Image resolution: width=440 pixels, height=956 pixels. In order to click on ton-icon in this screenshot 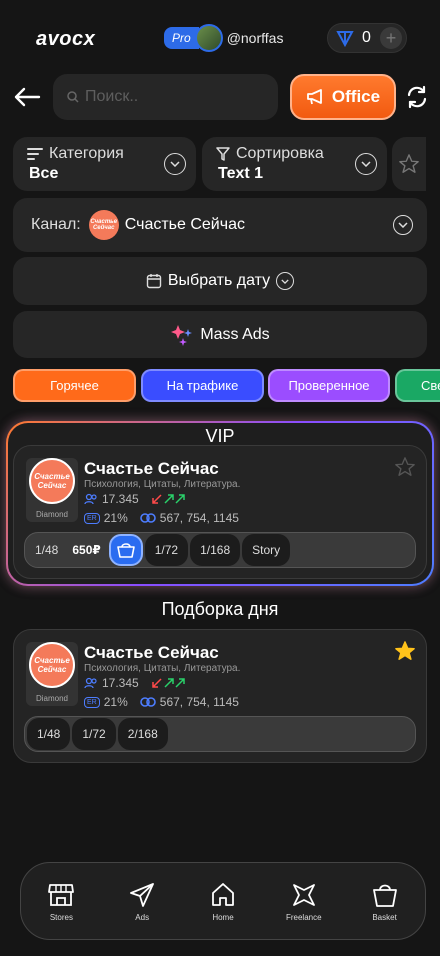, I will do `click(345, 39)`.